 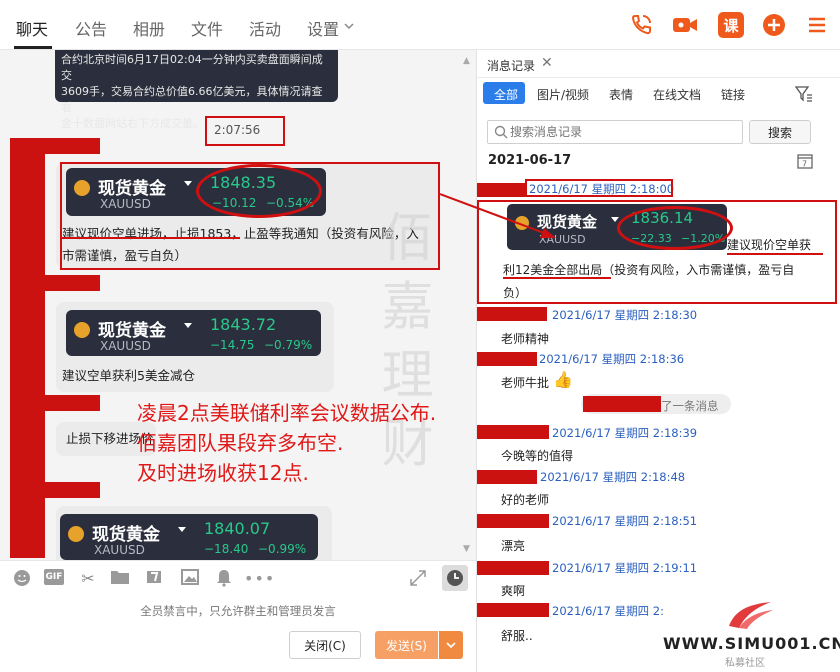 I want to click on overlay-caption-line: 佰嘉团队果段弃多布空., so click(x=240, y=443).